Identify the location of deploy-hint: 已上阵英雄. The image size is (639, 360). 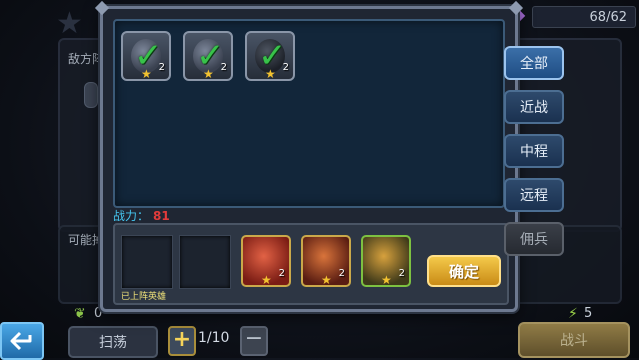
(144, 297).